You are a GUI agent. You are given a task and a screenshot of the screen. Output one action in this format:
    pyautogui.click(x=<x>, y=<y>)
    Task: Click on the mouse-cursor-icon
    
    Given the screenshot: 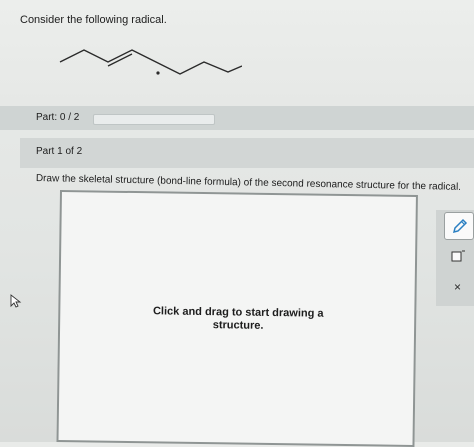 What is the action you would take?
    pyautogui.click(x=16, y=301)
    